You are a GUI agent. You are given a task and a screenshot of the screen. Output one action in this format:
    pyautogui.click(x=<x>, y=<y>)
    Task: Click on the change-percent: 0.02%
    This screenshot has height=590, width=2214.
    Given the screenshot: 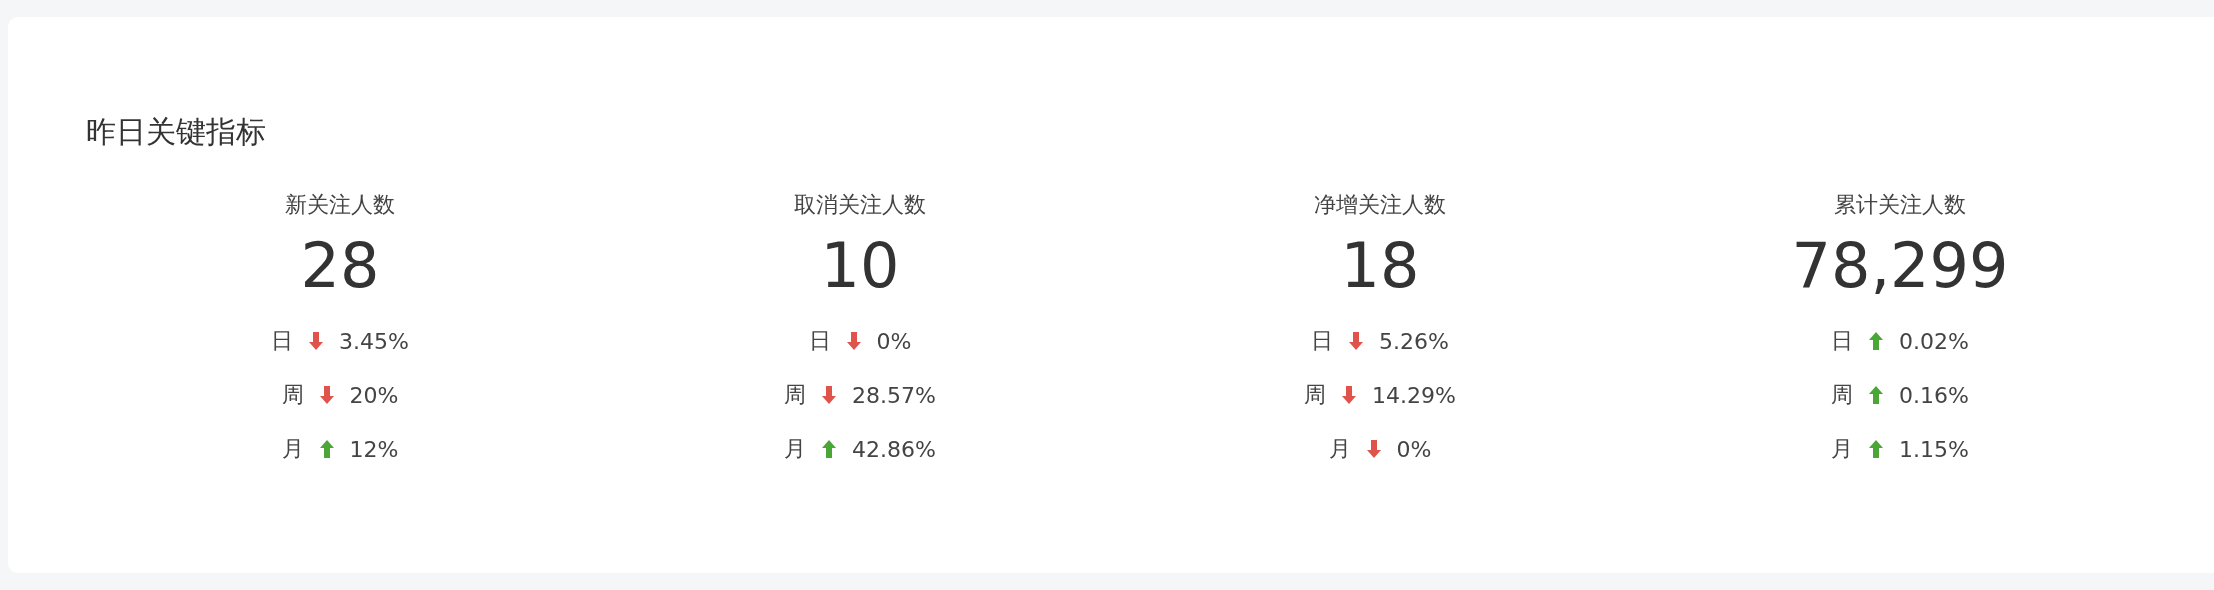 What is the action you would take?
    pyautogui.click(x=1934, y=341)
    